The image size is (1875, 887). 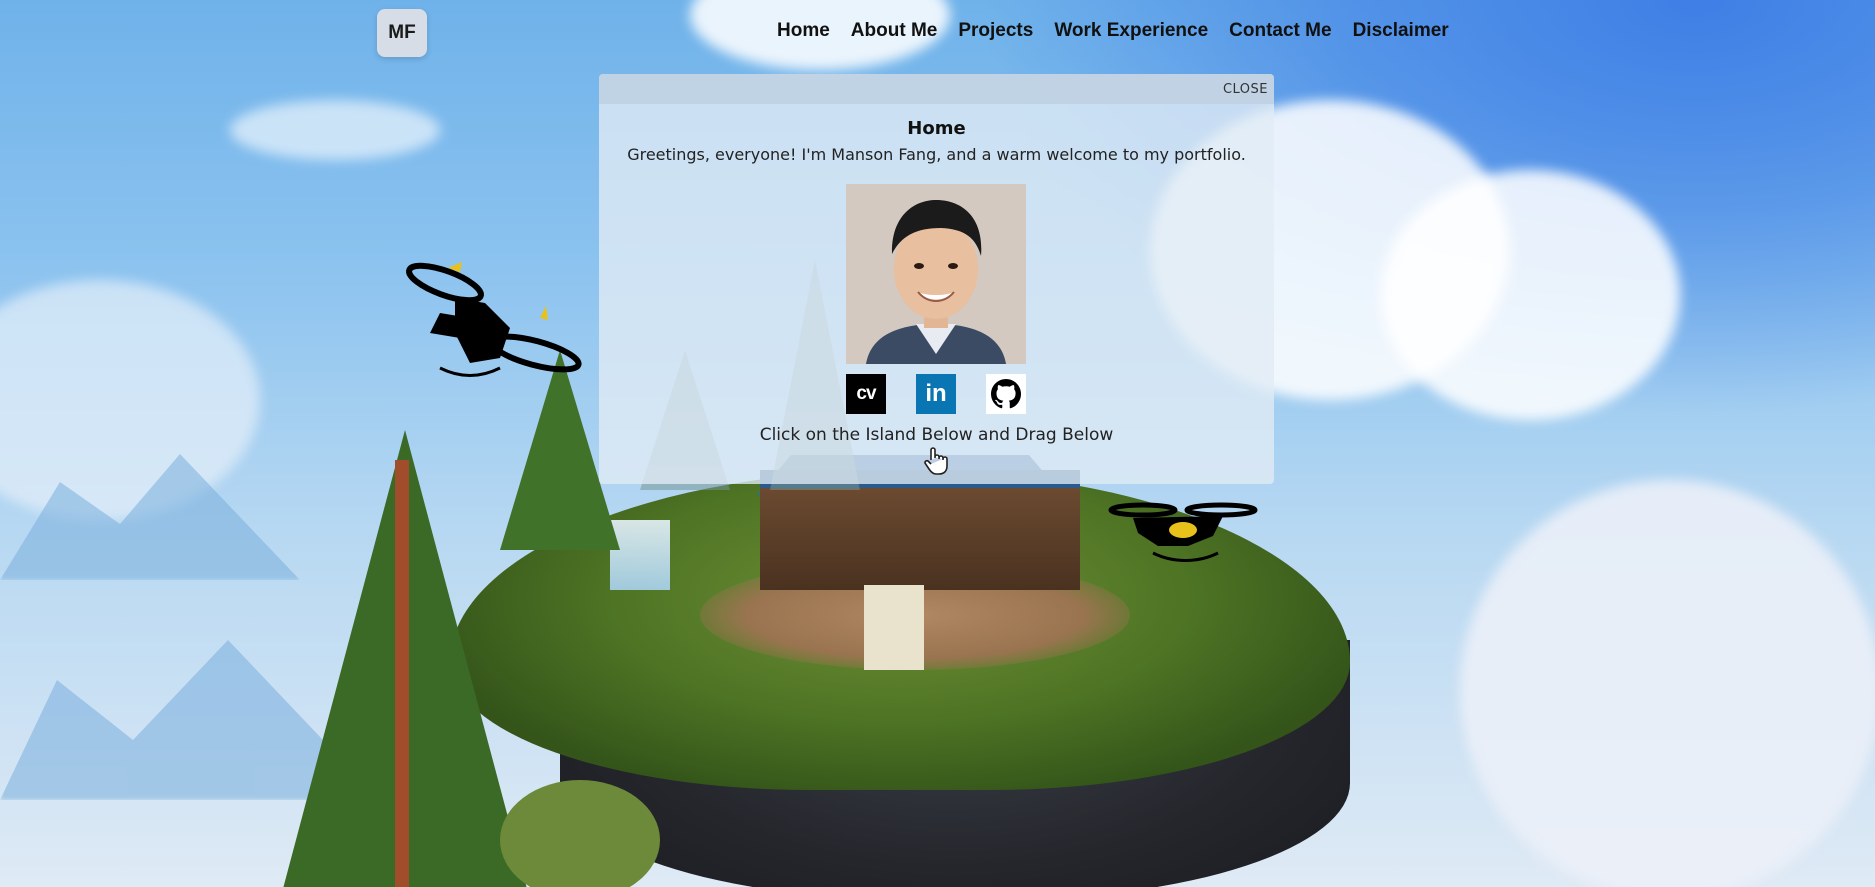 What do you see at coordinates (494, 319) in the screenshot?
I see `drone-left` at bounding box center [494, 319].